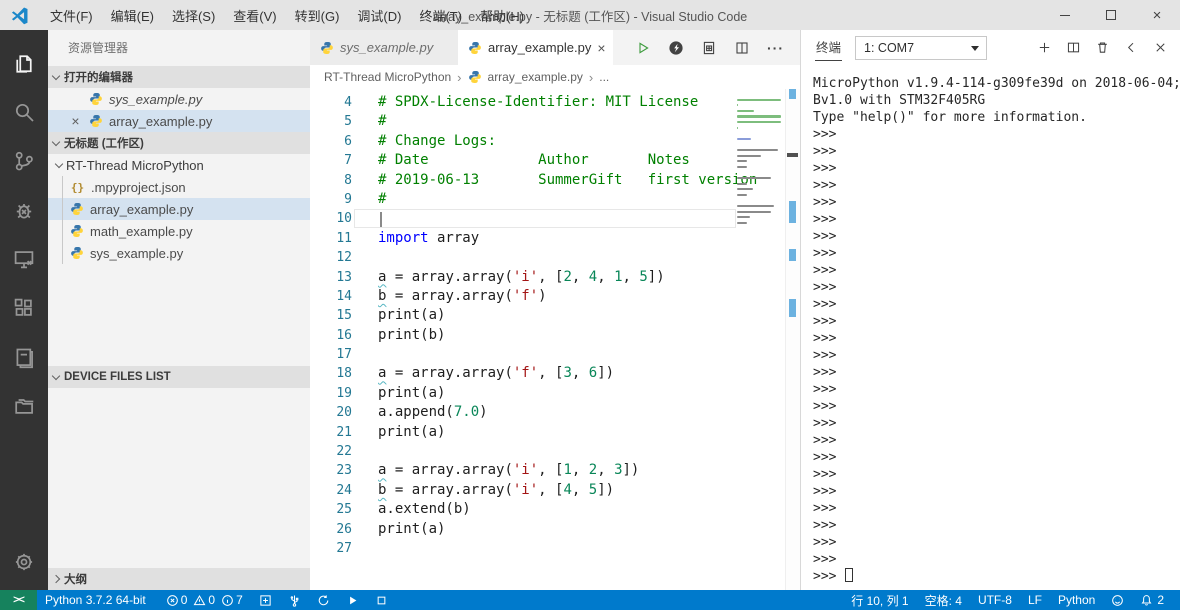 The height and width of the screenshot is (610, 1180). I want to click on split-terminal-icon, so click(1073, 47).